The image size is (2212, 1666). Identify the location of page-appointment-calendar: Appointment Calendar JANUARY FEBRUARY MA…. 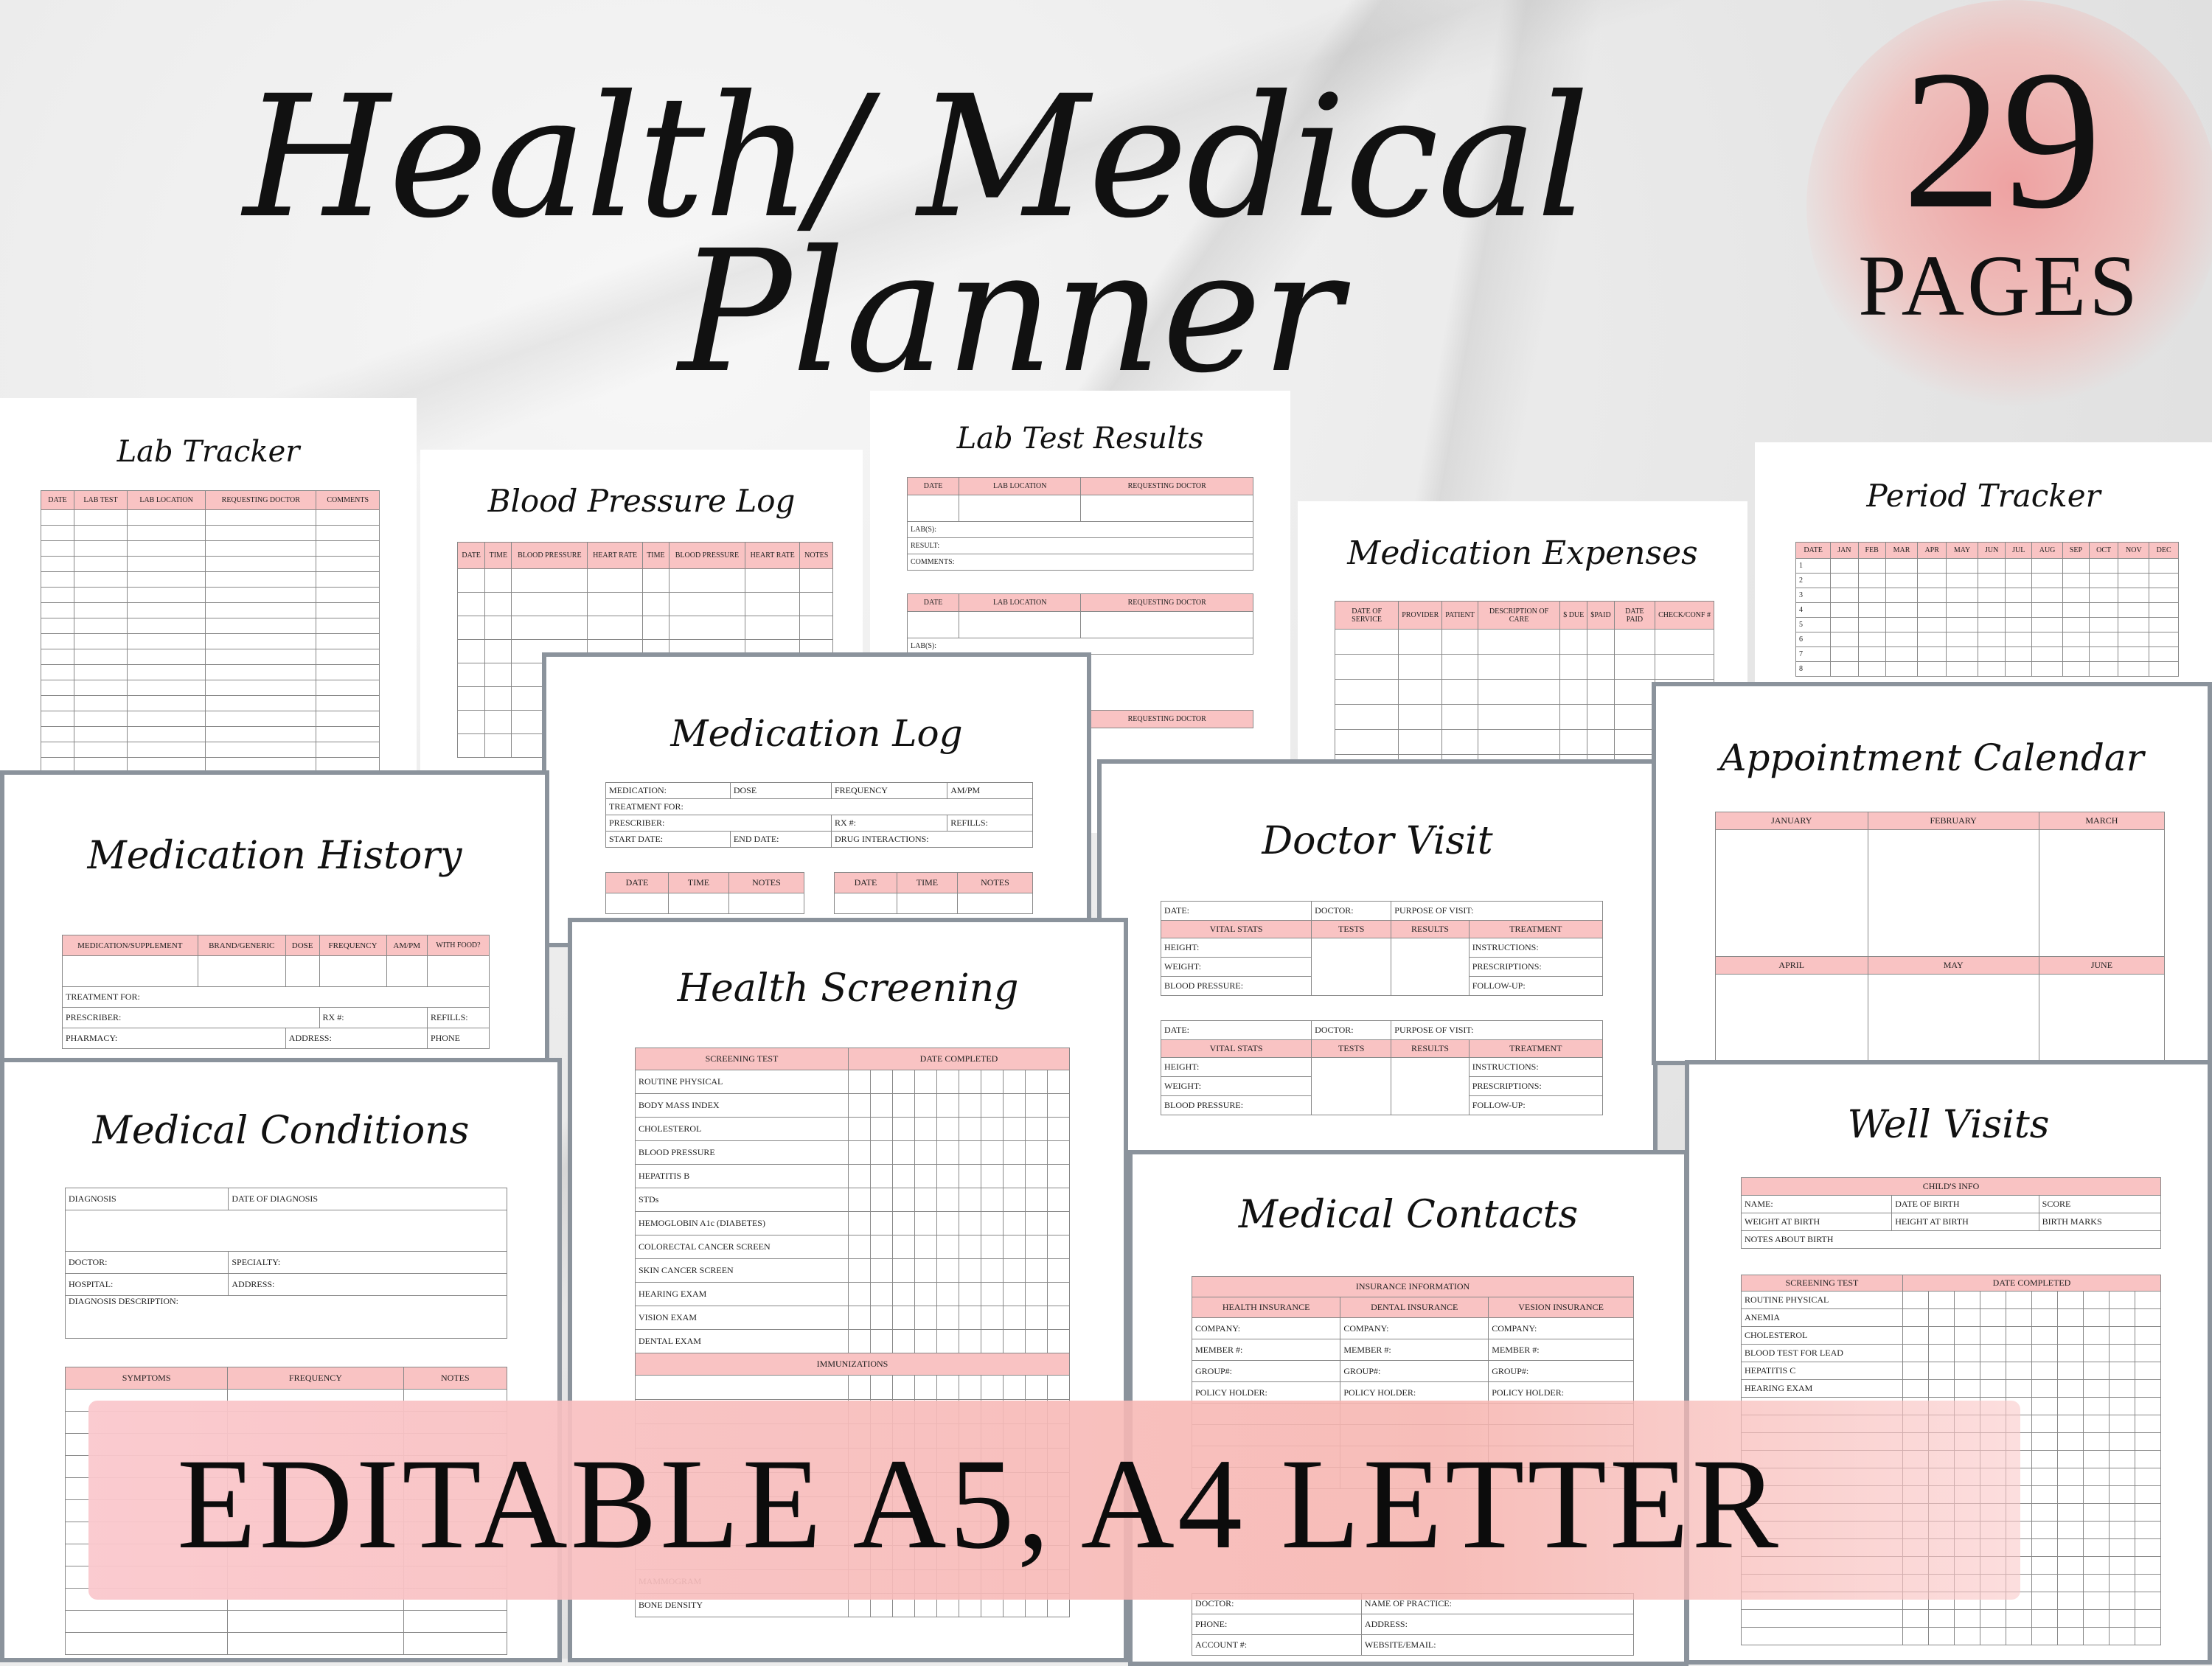
(1932, 873).